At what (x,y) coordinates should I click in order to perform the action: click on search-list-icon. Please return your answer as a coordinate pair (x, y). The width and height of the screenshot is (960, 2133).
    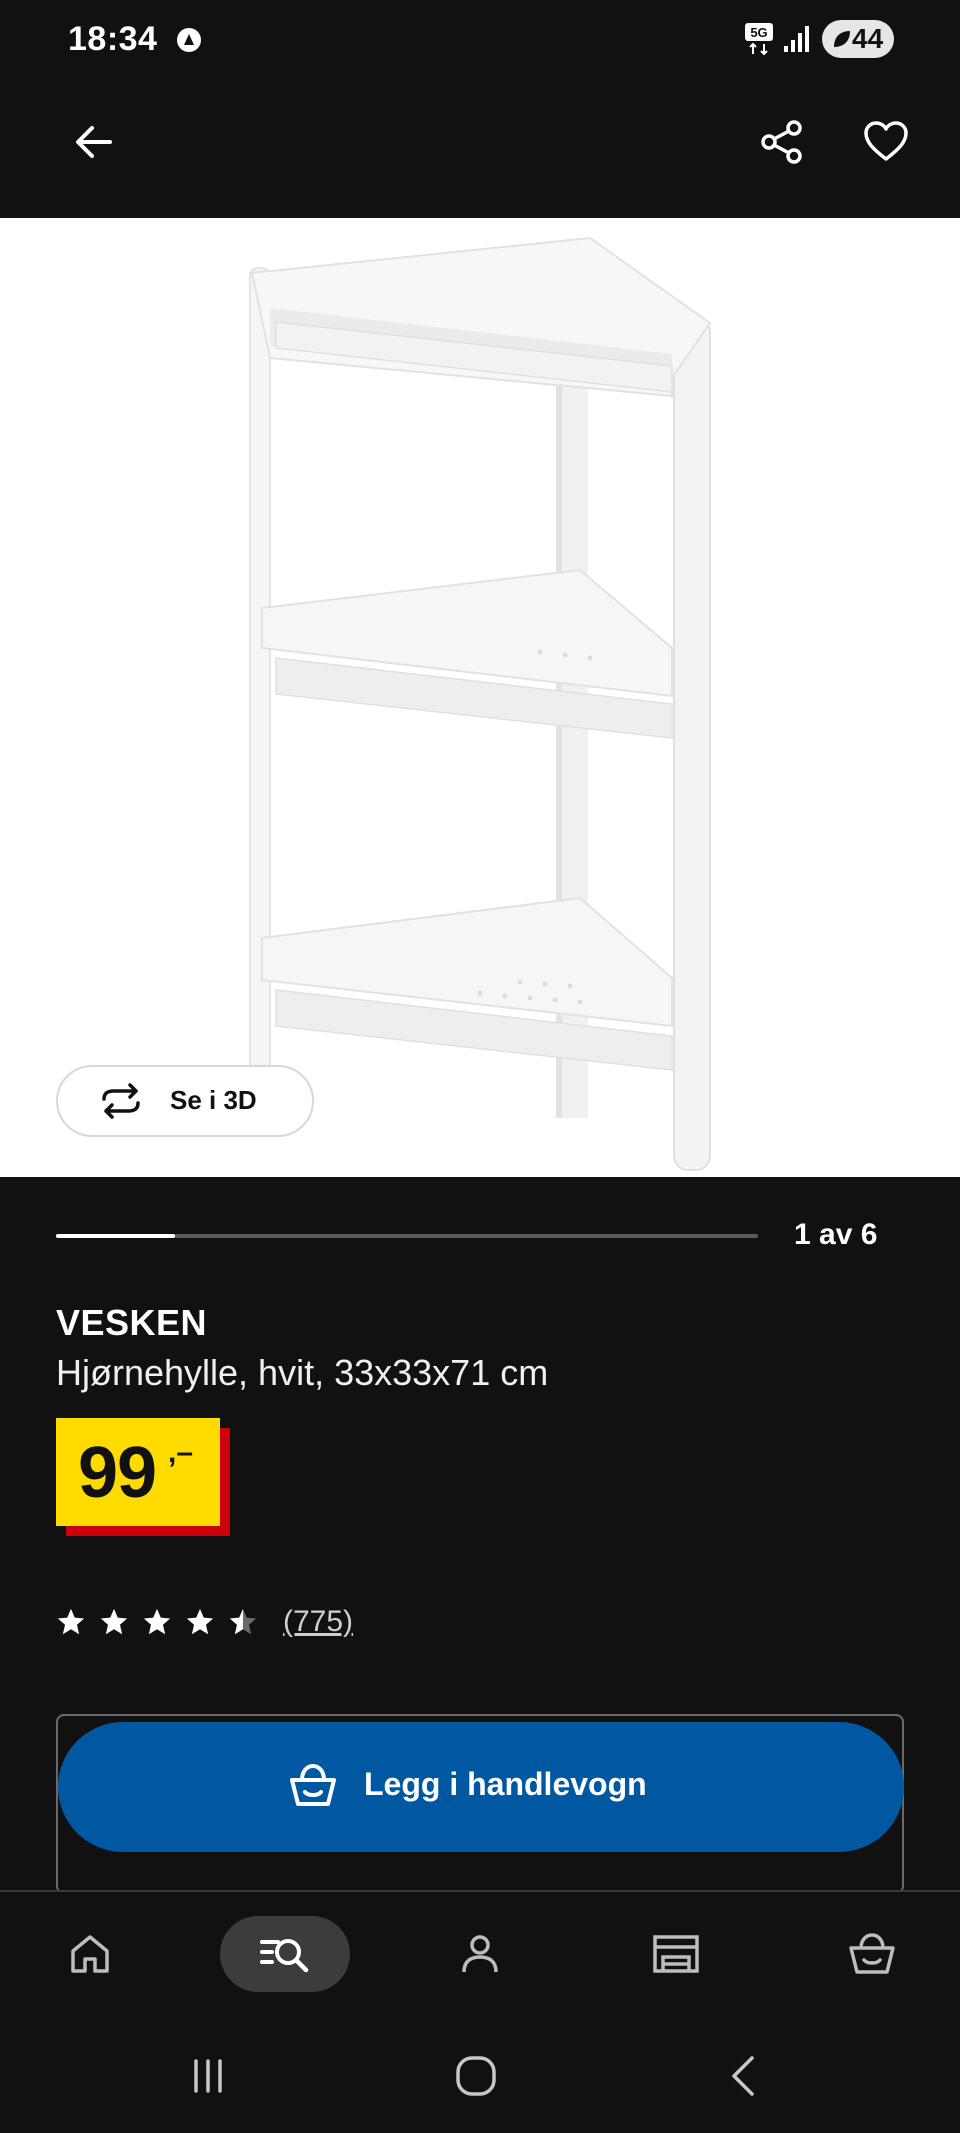
    Looking at the image, I should click on (284, 1956).